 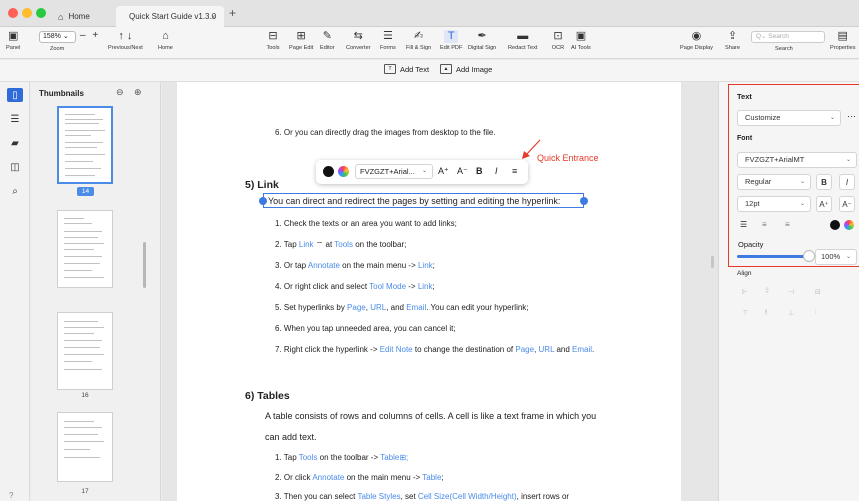 What do you see at coordinates (213, 17) in the screenshot?
I see `close-tab-button: ×` at bounding box center [213, 17].